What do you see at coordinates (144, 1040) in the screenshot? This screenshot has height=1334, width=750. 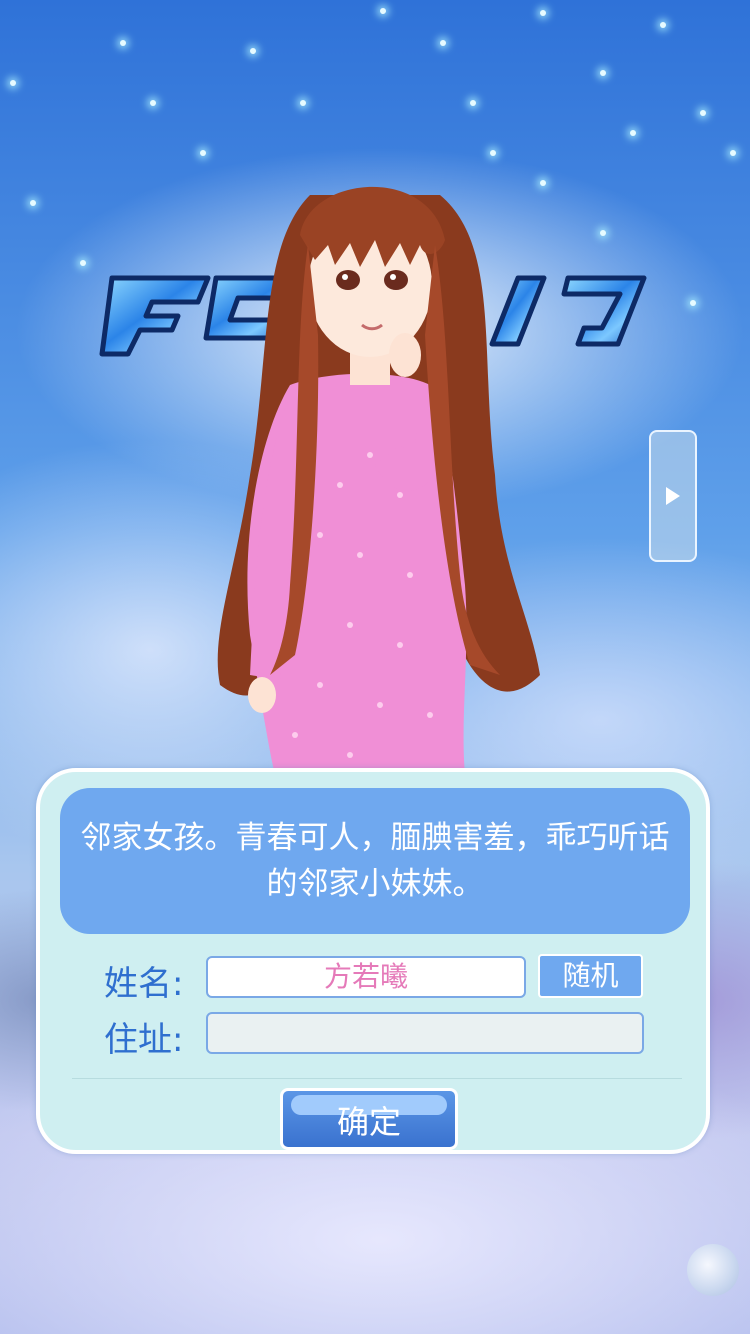 I see `address-label: 住址:` at bounding box center [144, 1040].